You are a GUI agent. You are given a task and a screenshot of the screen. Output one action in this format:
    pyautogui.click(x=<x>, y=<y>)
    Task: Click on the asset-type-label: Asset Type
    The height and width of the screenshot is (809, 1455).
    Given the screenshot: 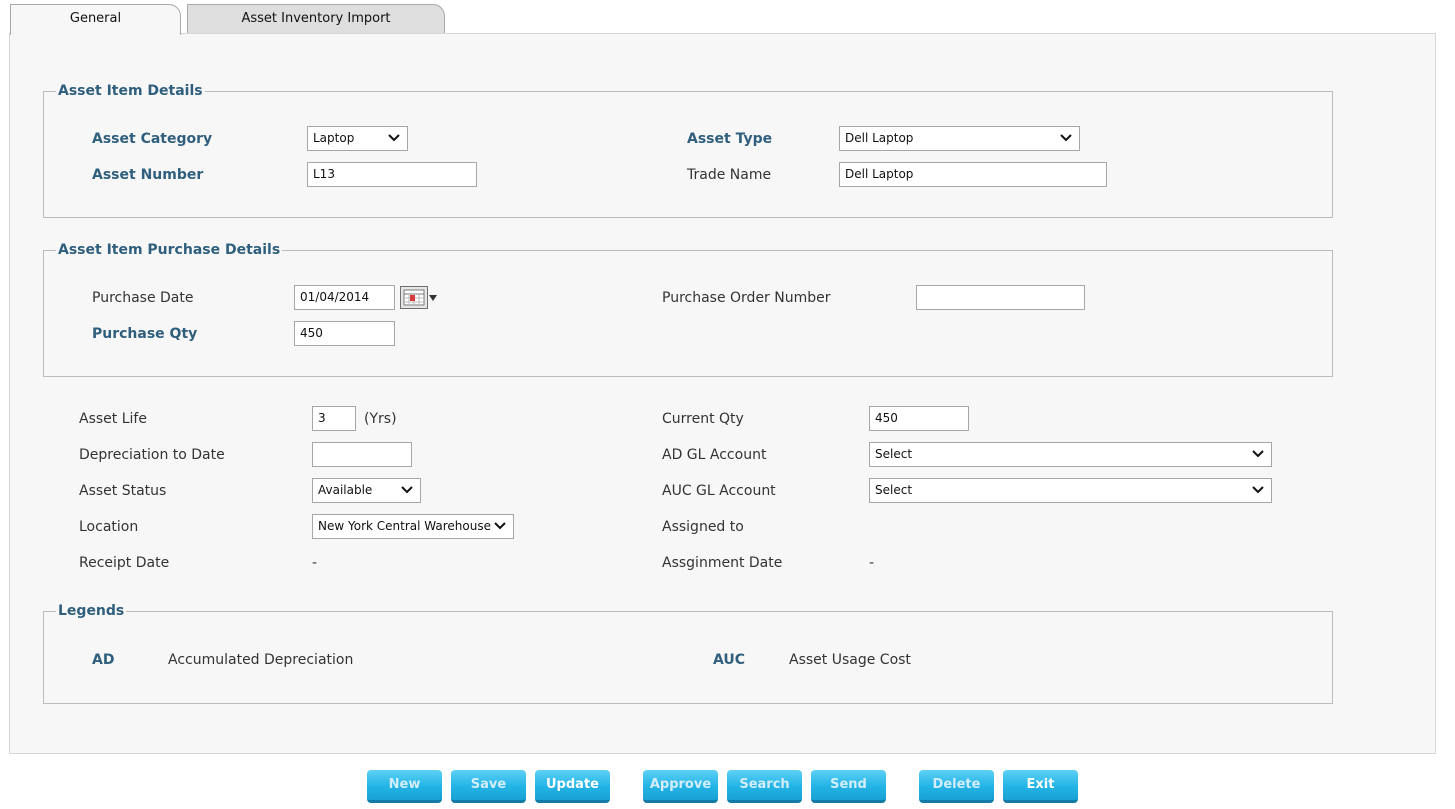 What is the action you would take?
    pyautogui.click(x=730, y=139)
    